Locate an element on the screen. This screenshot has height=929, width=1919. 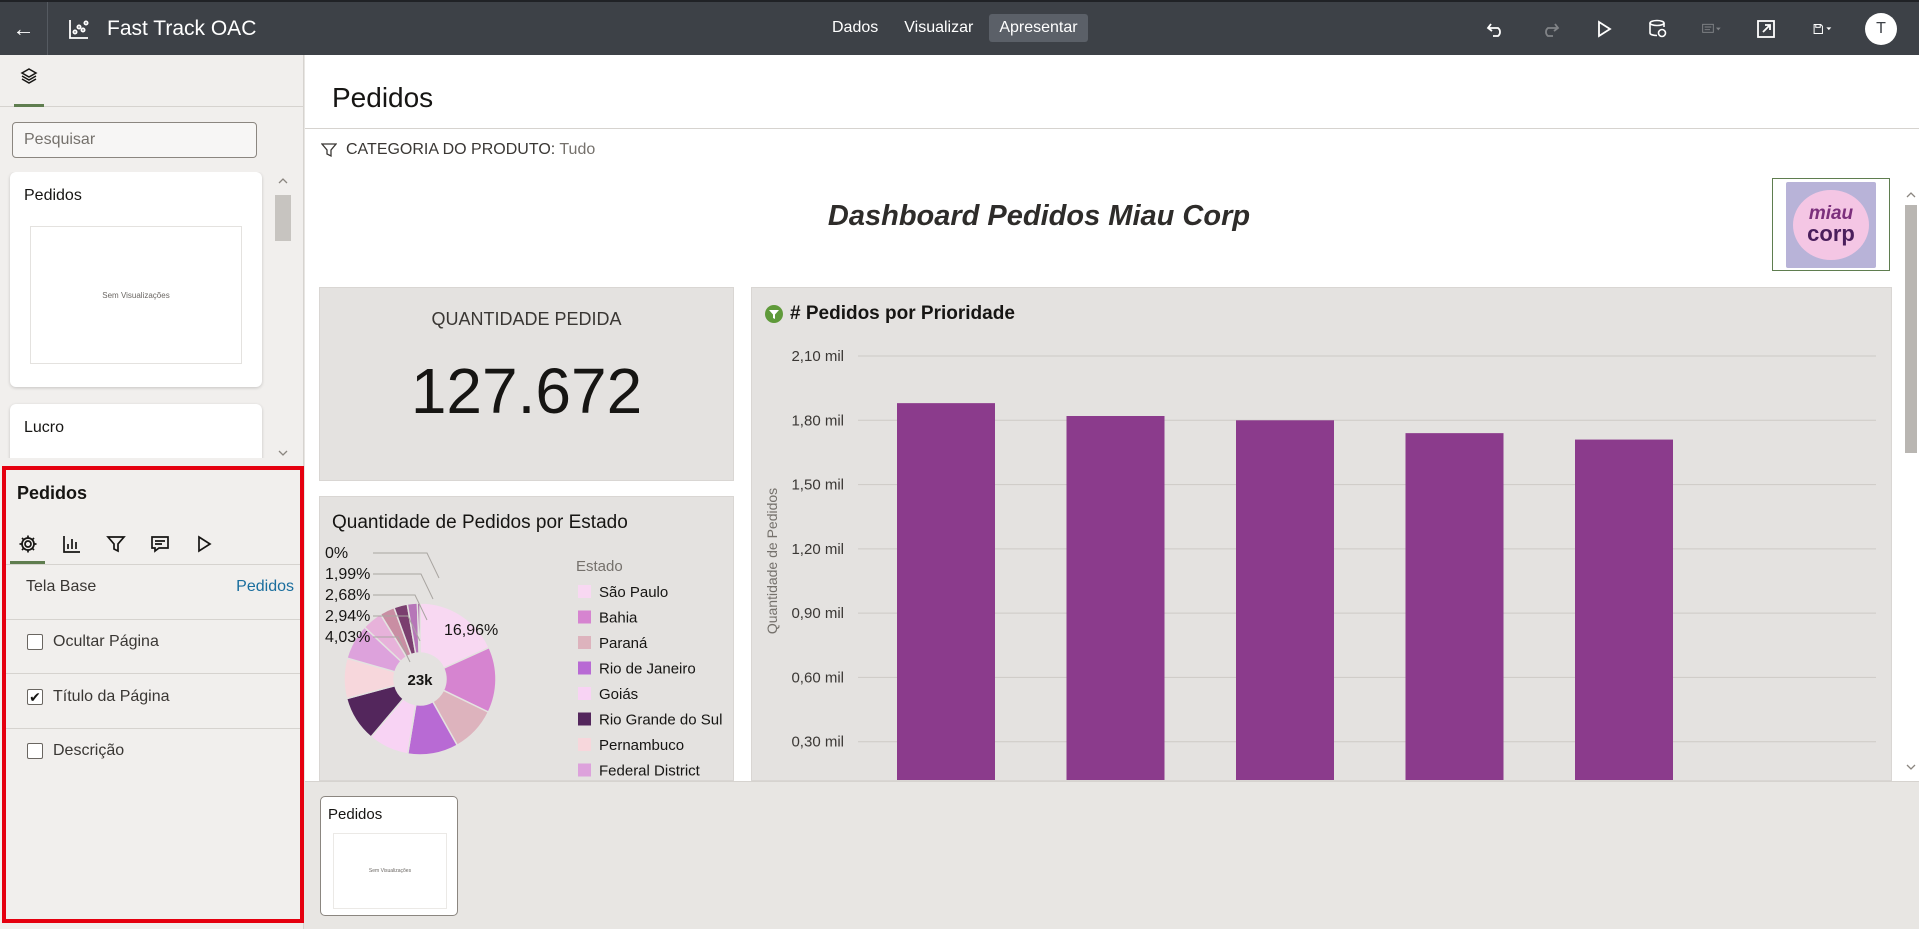
tab-filters is located at coordinates (115, 547).